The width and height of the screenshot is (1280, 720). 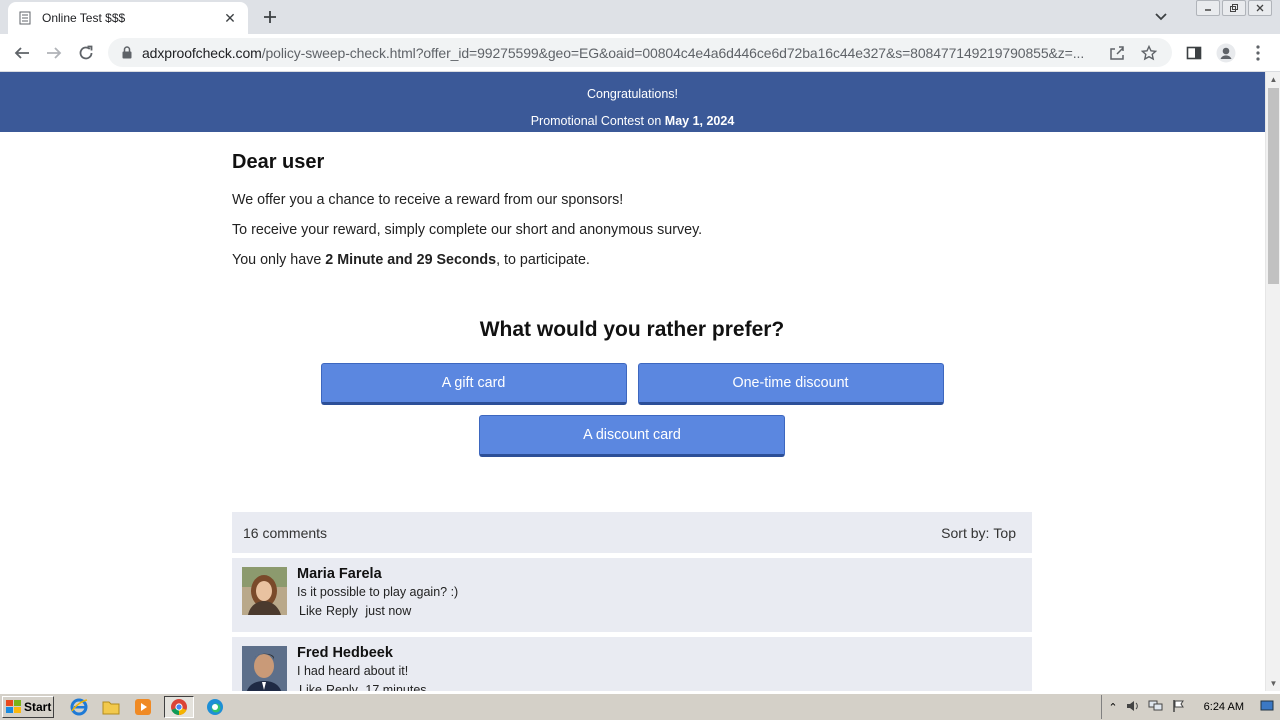 I want to click on close-icon: ✕, so click(x=230, y=18).